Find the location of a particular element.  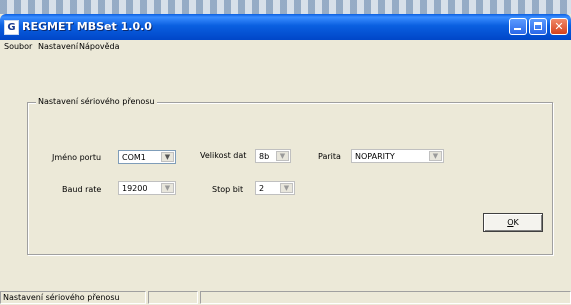

ok-rest: K is located at coordinates (516, 222).